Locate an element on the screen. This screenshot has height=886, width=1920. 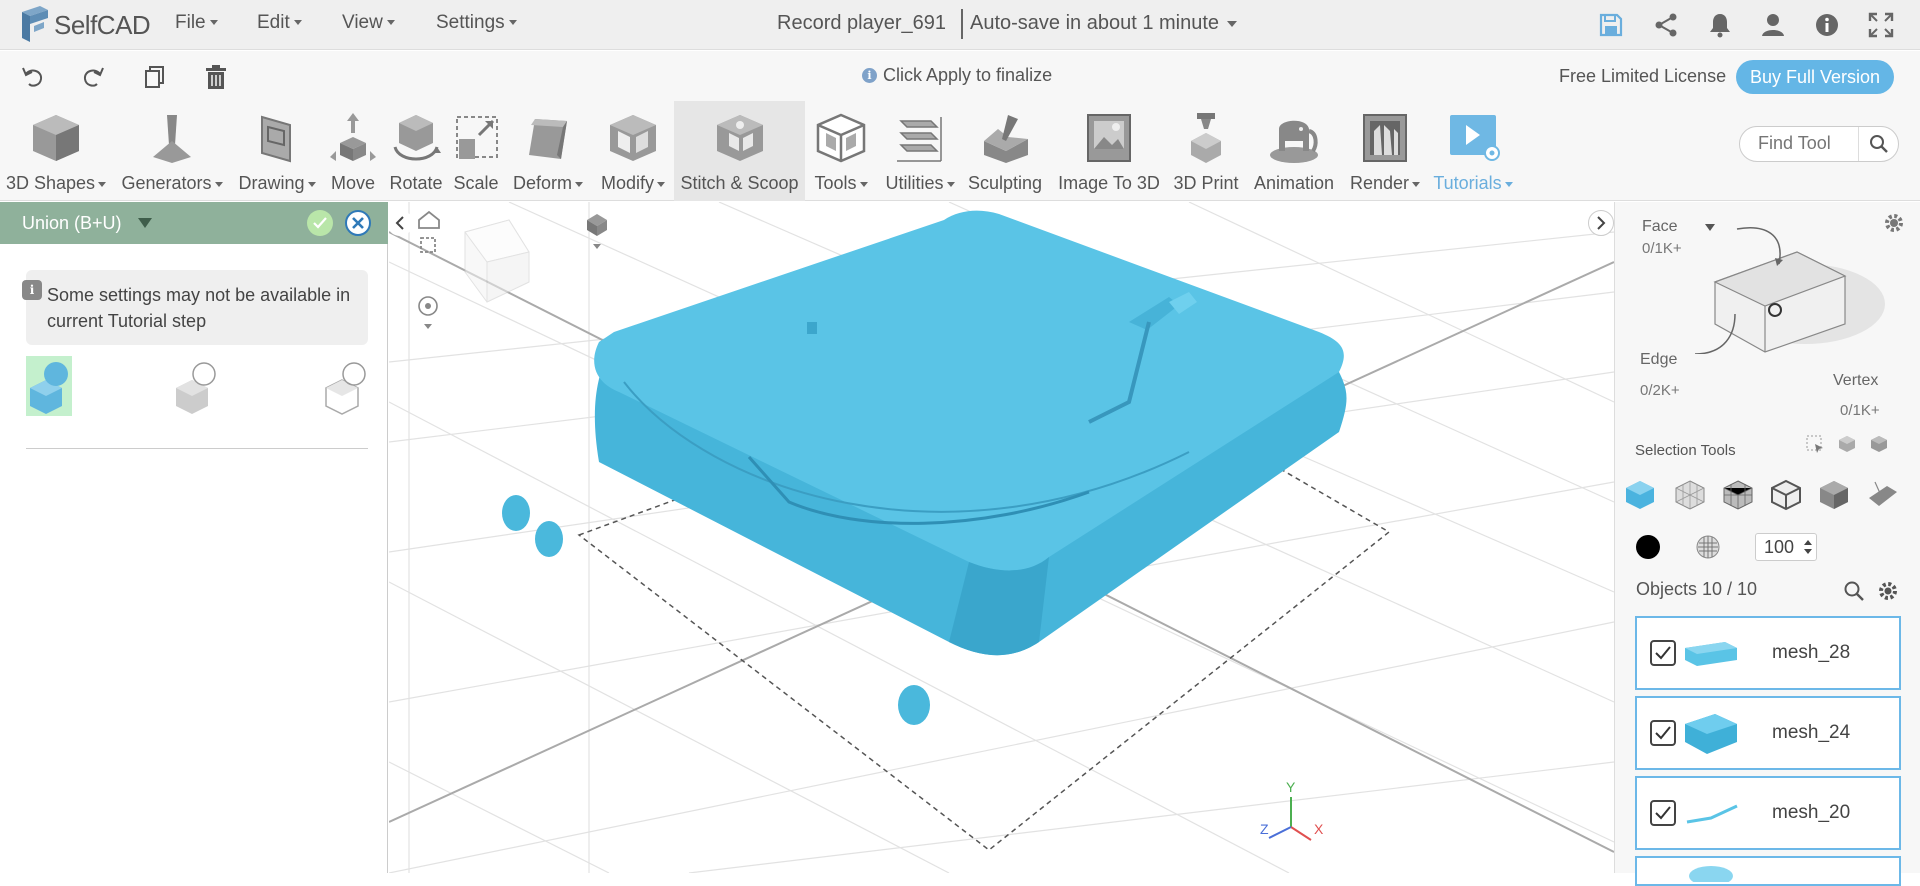
perspective-toggle-icon is located at coordinates (597, 231).